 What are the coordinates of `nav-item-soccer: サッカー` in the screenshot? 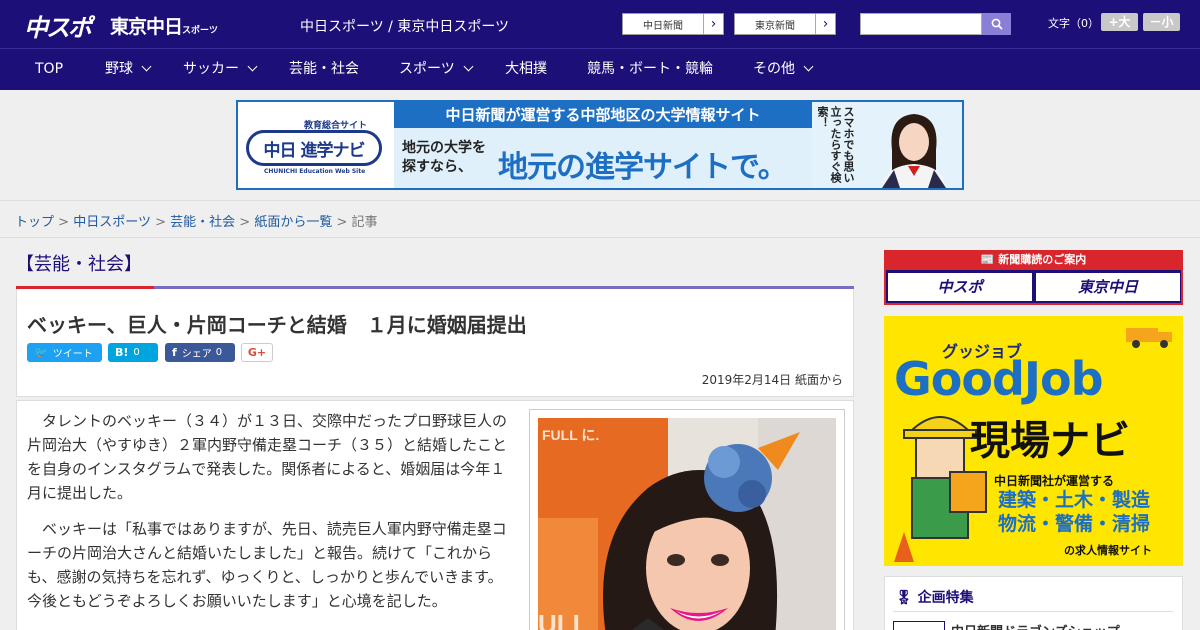 It's located at (220, 70).